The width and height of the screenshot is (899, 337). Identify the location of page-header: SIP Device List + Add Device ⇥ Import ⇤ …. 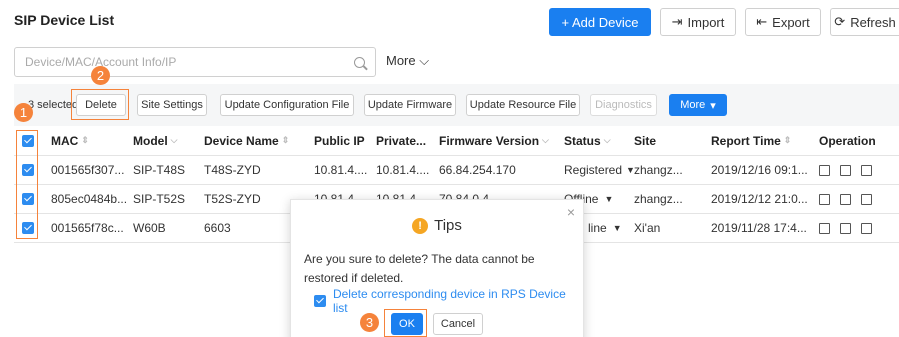
(449, 20).